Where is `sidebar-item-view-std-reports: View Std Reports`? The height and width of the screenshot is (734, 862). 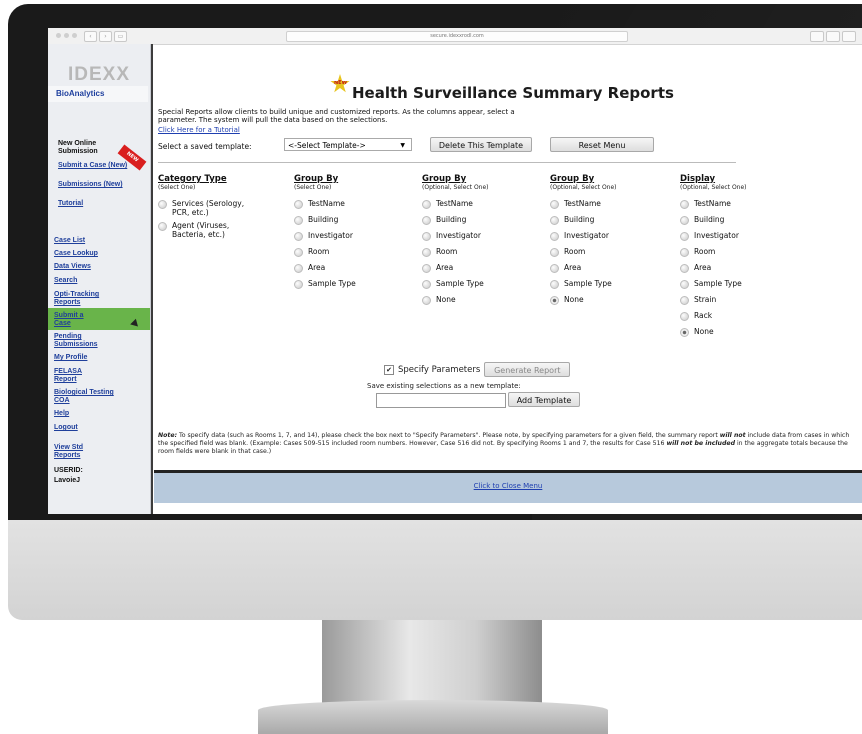 sidebar-item-view-std-reports: View Std Reports is located at coordinates (74, 452).